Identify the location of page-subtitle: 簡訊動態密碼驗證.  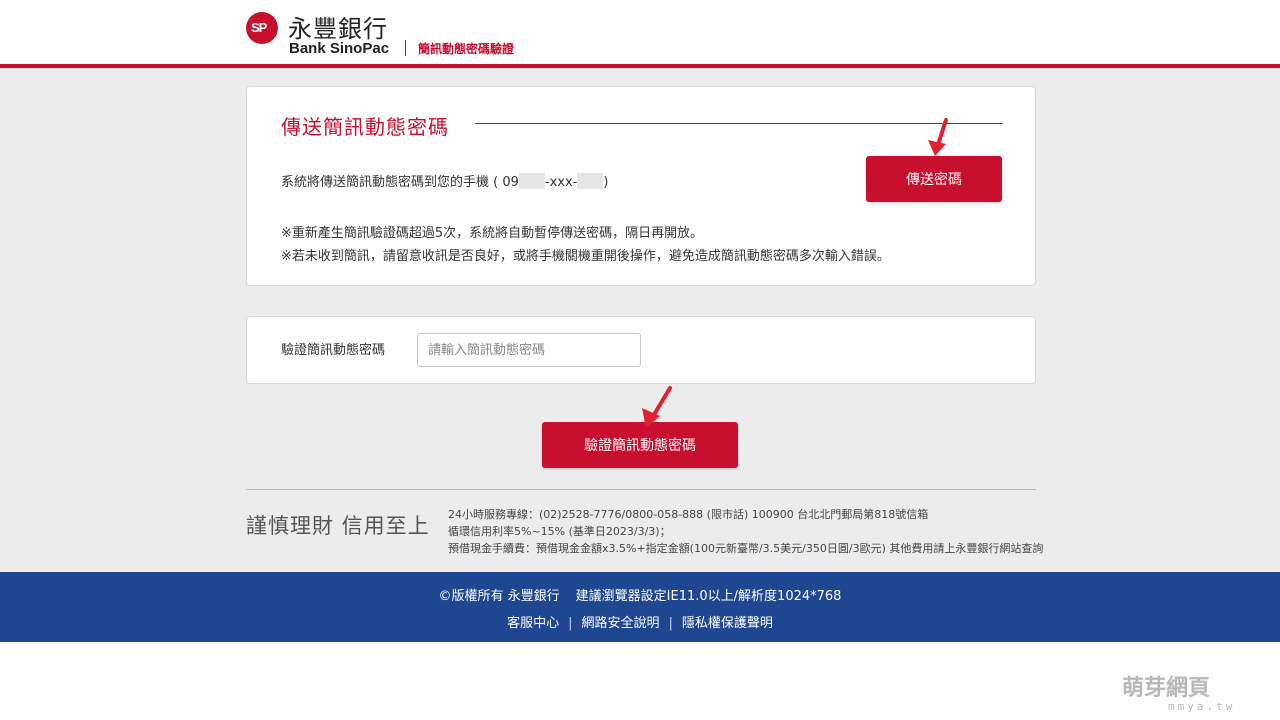
(466, 49).